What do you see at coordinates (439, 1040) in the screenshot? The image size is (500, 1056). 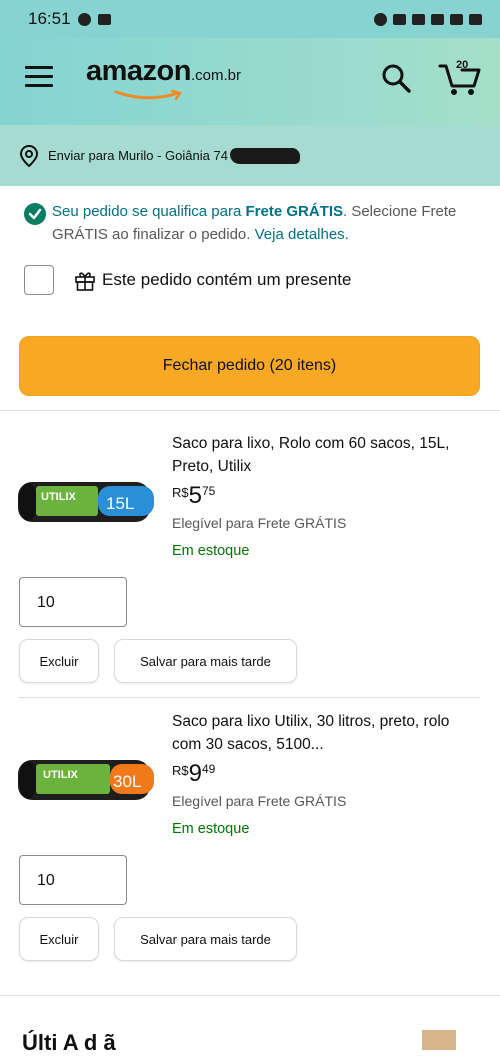 I see `product-thumbnail` at bounding box center [439, 1040].